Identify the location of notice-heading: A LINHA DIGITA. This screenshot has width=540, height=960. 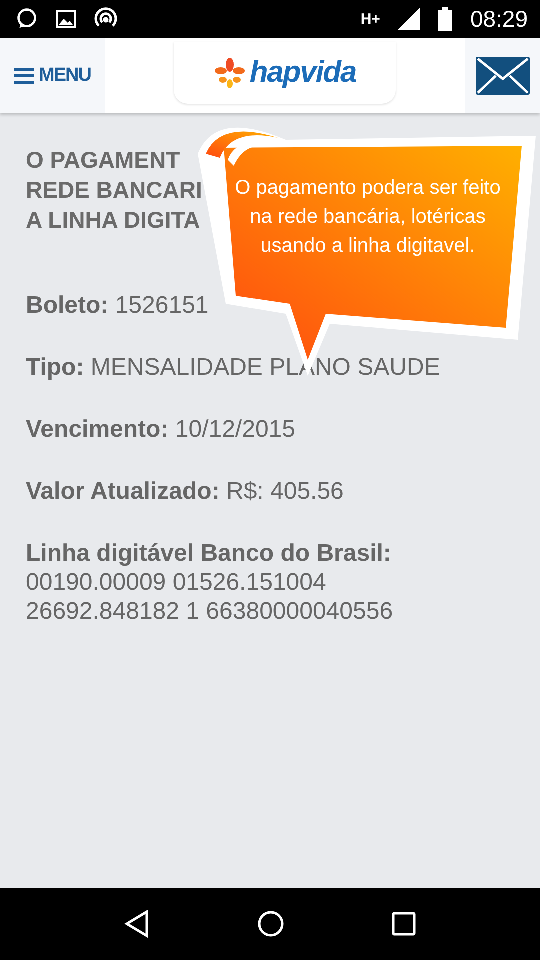
(113, 220).